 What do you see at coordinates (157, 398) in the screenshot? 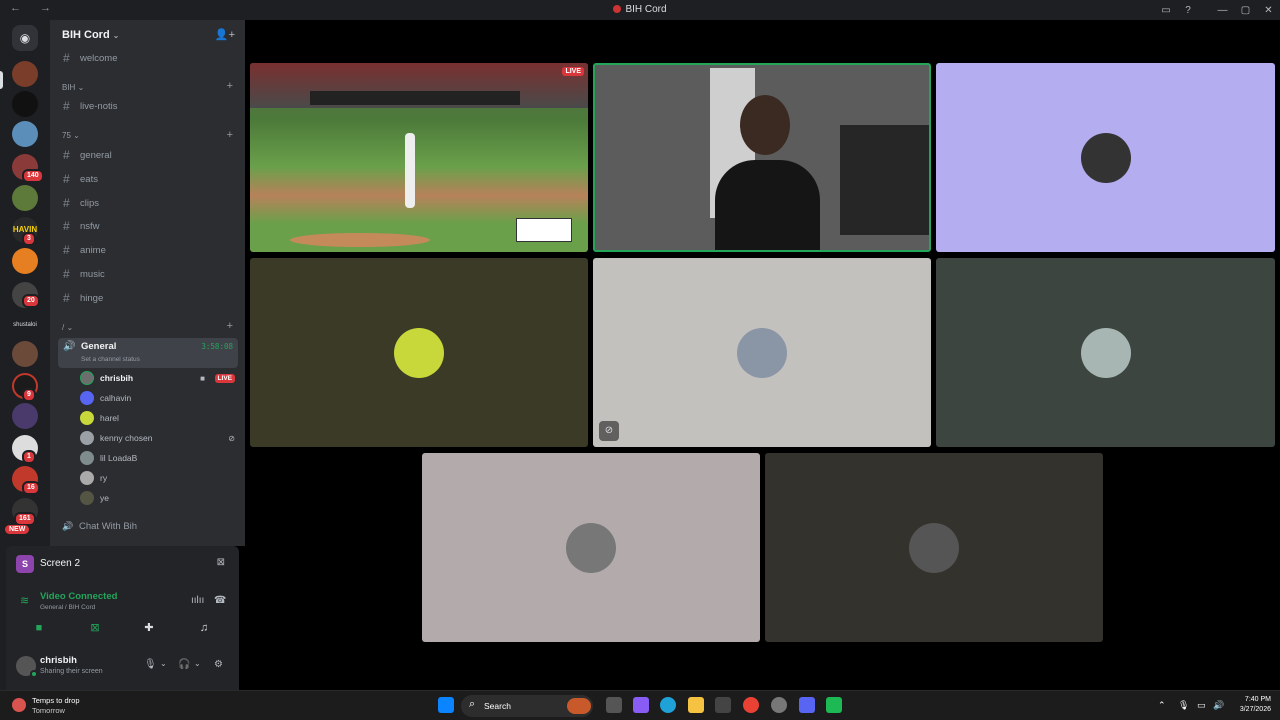
I see `voice-user-calhavin: calhavin` at bounding box center [157, 398].